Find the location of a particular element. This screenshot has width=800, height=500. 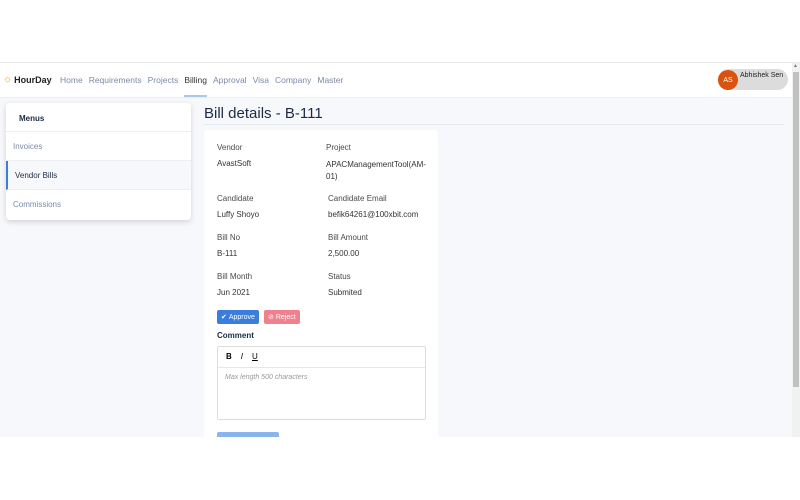

editor-toolbar: B I U is located at coordinates (321, 357).